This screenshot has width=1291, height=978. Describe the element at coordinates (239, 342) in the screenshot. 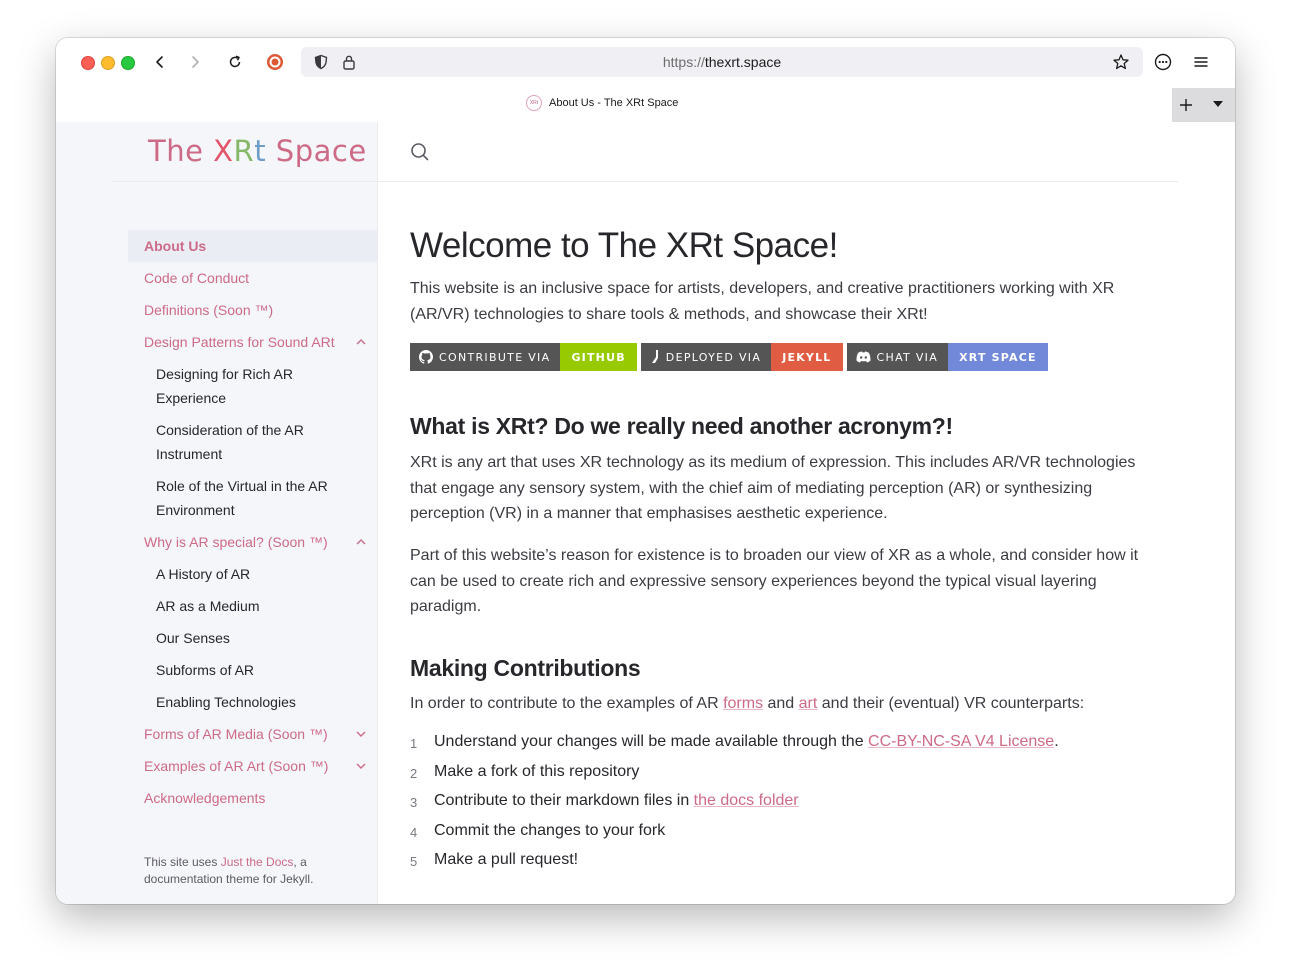

I see `nav-item-label: Design Patterns for Sound ARt` at that location.